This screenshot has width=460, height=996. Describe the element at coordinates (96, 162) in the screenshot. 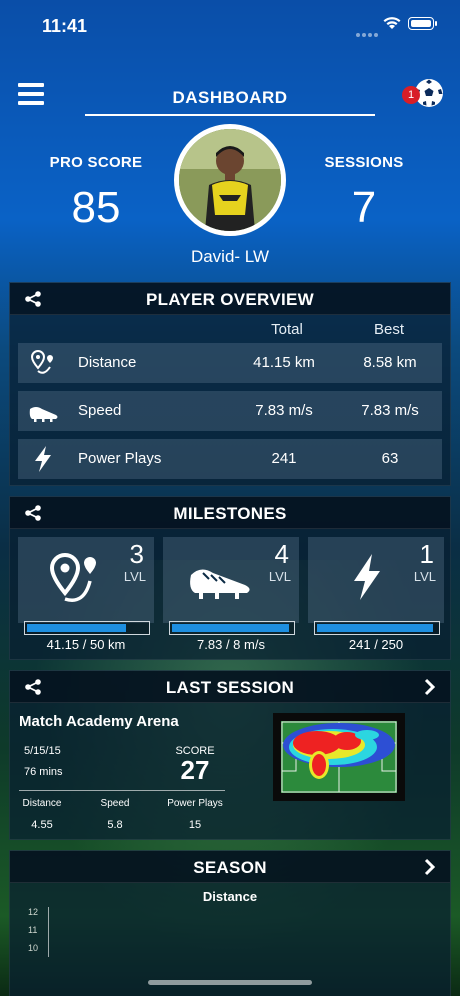

I see `pro-score-label: PRO SCORE` at that location.